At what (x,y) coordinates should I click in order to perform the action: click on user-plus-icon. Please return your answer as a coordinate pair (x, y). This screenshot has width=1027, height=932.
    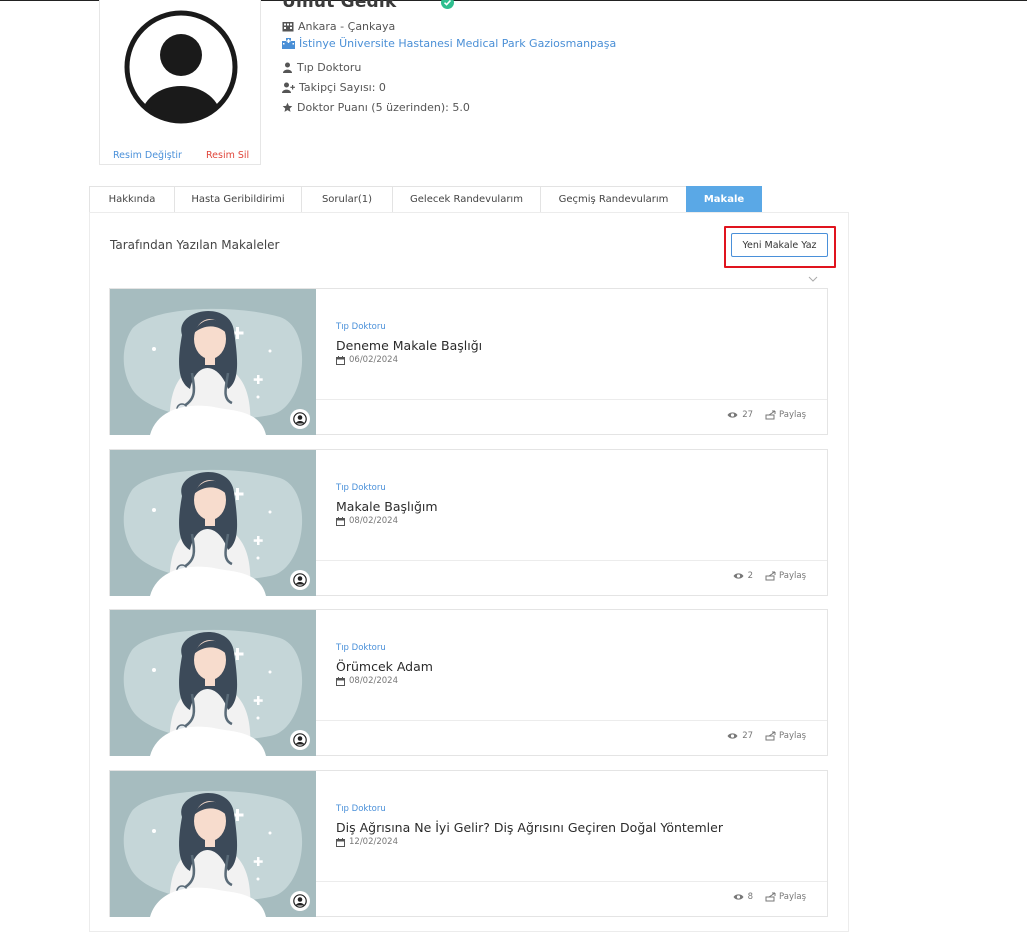
    Looking at the image, I should click on (288, 87).